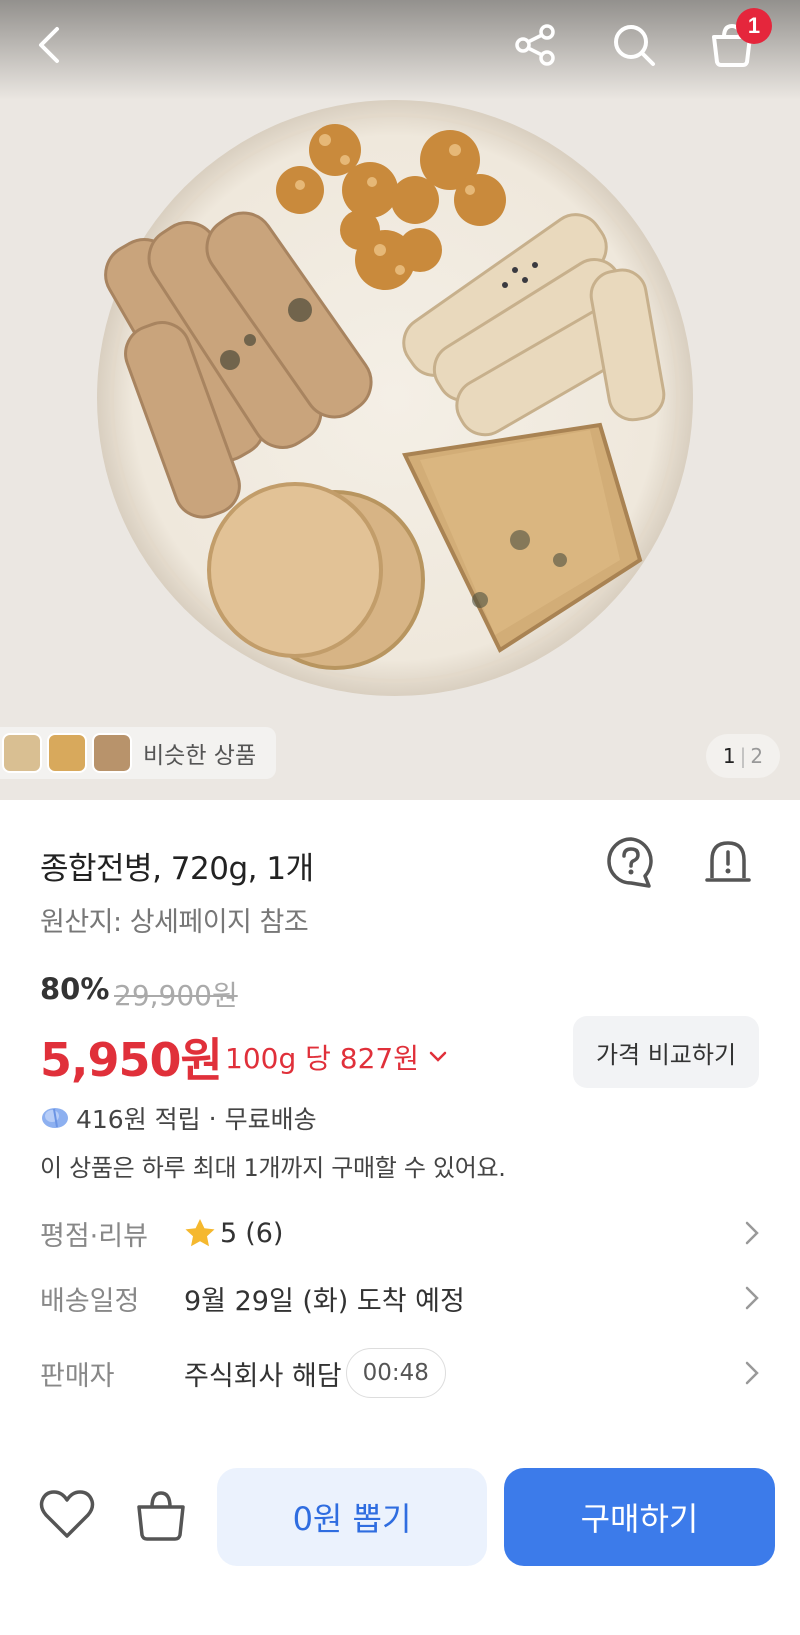 The height and width of the screenshot is (1635, 800). I want to click on compare-price-button: 가격 비교하기, so click(666, 1052).